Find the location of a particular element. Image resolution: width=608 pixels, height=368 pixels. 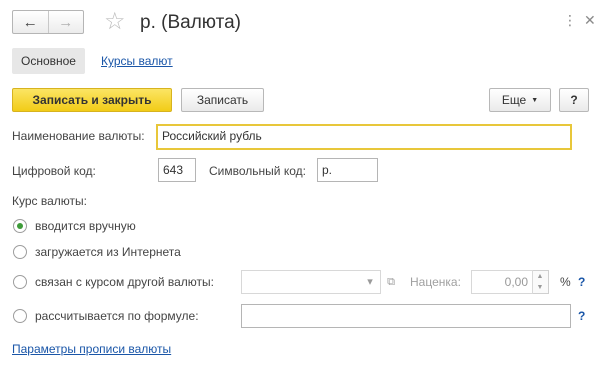

digital-code-input: 643 is located at coordinates (177, 170).